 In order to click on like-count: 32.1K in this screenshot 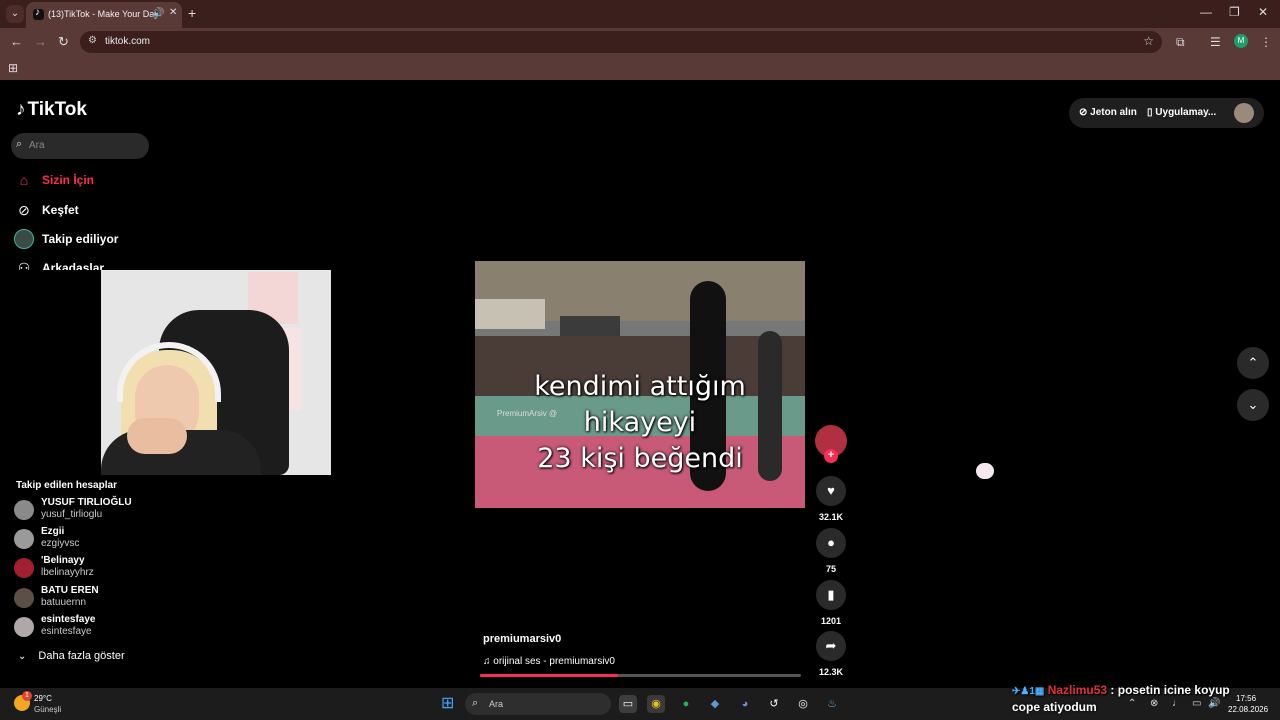, I will do `click(831, 517)`.